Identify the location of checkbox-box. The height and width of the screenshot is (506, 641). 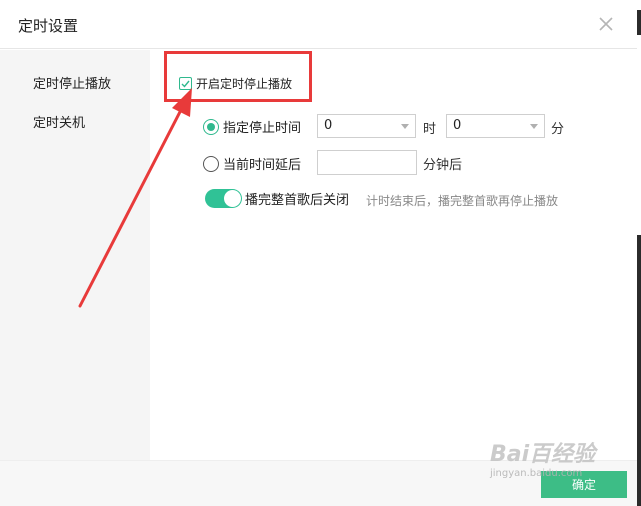
(185, 83).